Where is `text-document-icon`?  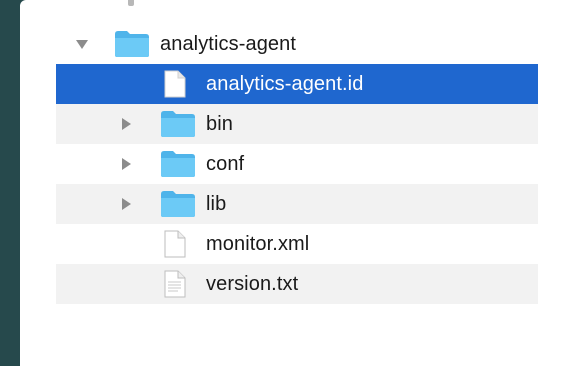 text-document-icon is located at coordinates (175, 284).